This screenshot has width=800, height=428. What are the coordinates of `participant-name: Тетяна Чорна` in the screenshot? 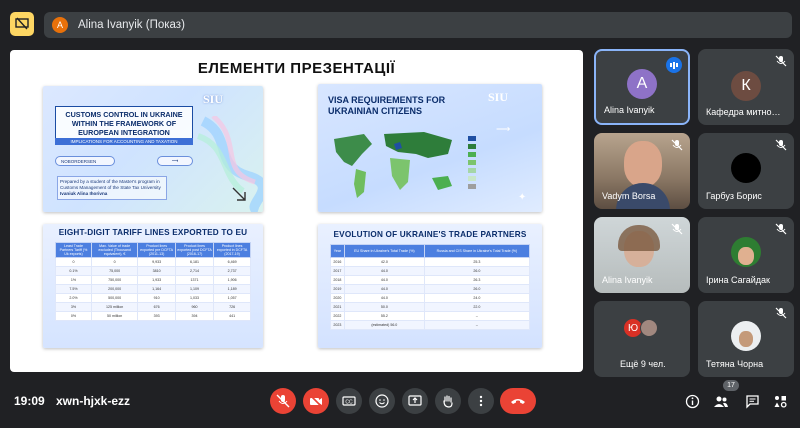 It's located at (735, 364).